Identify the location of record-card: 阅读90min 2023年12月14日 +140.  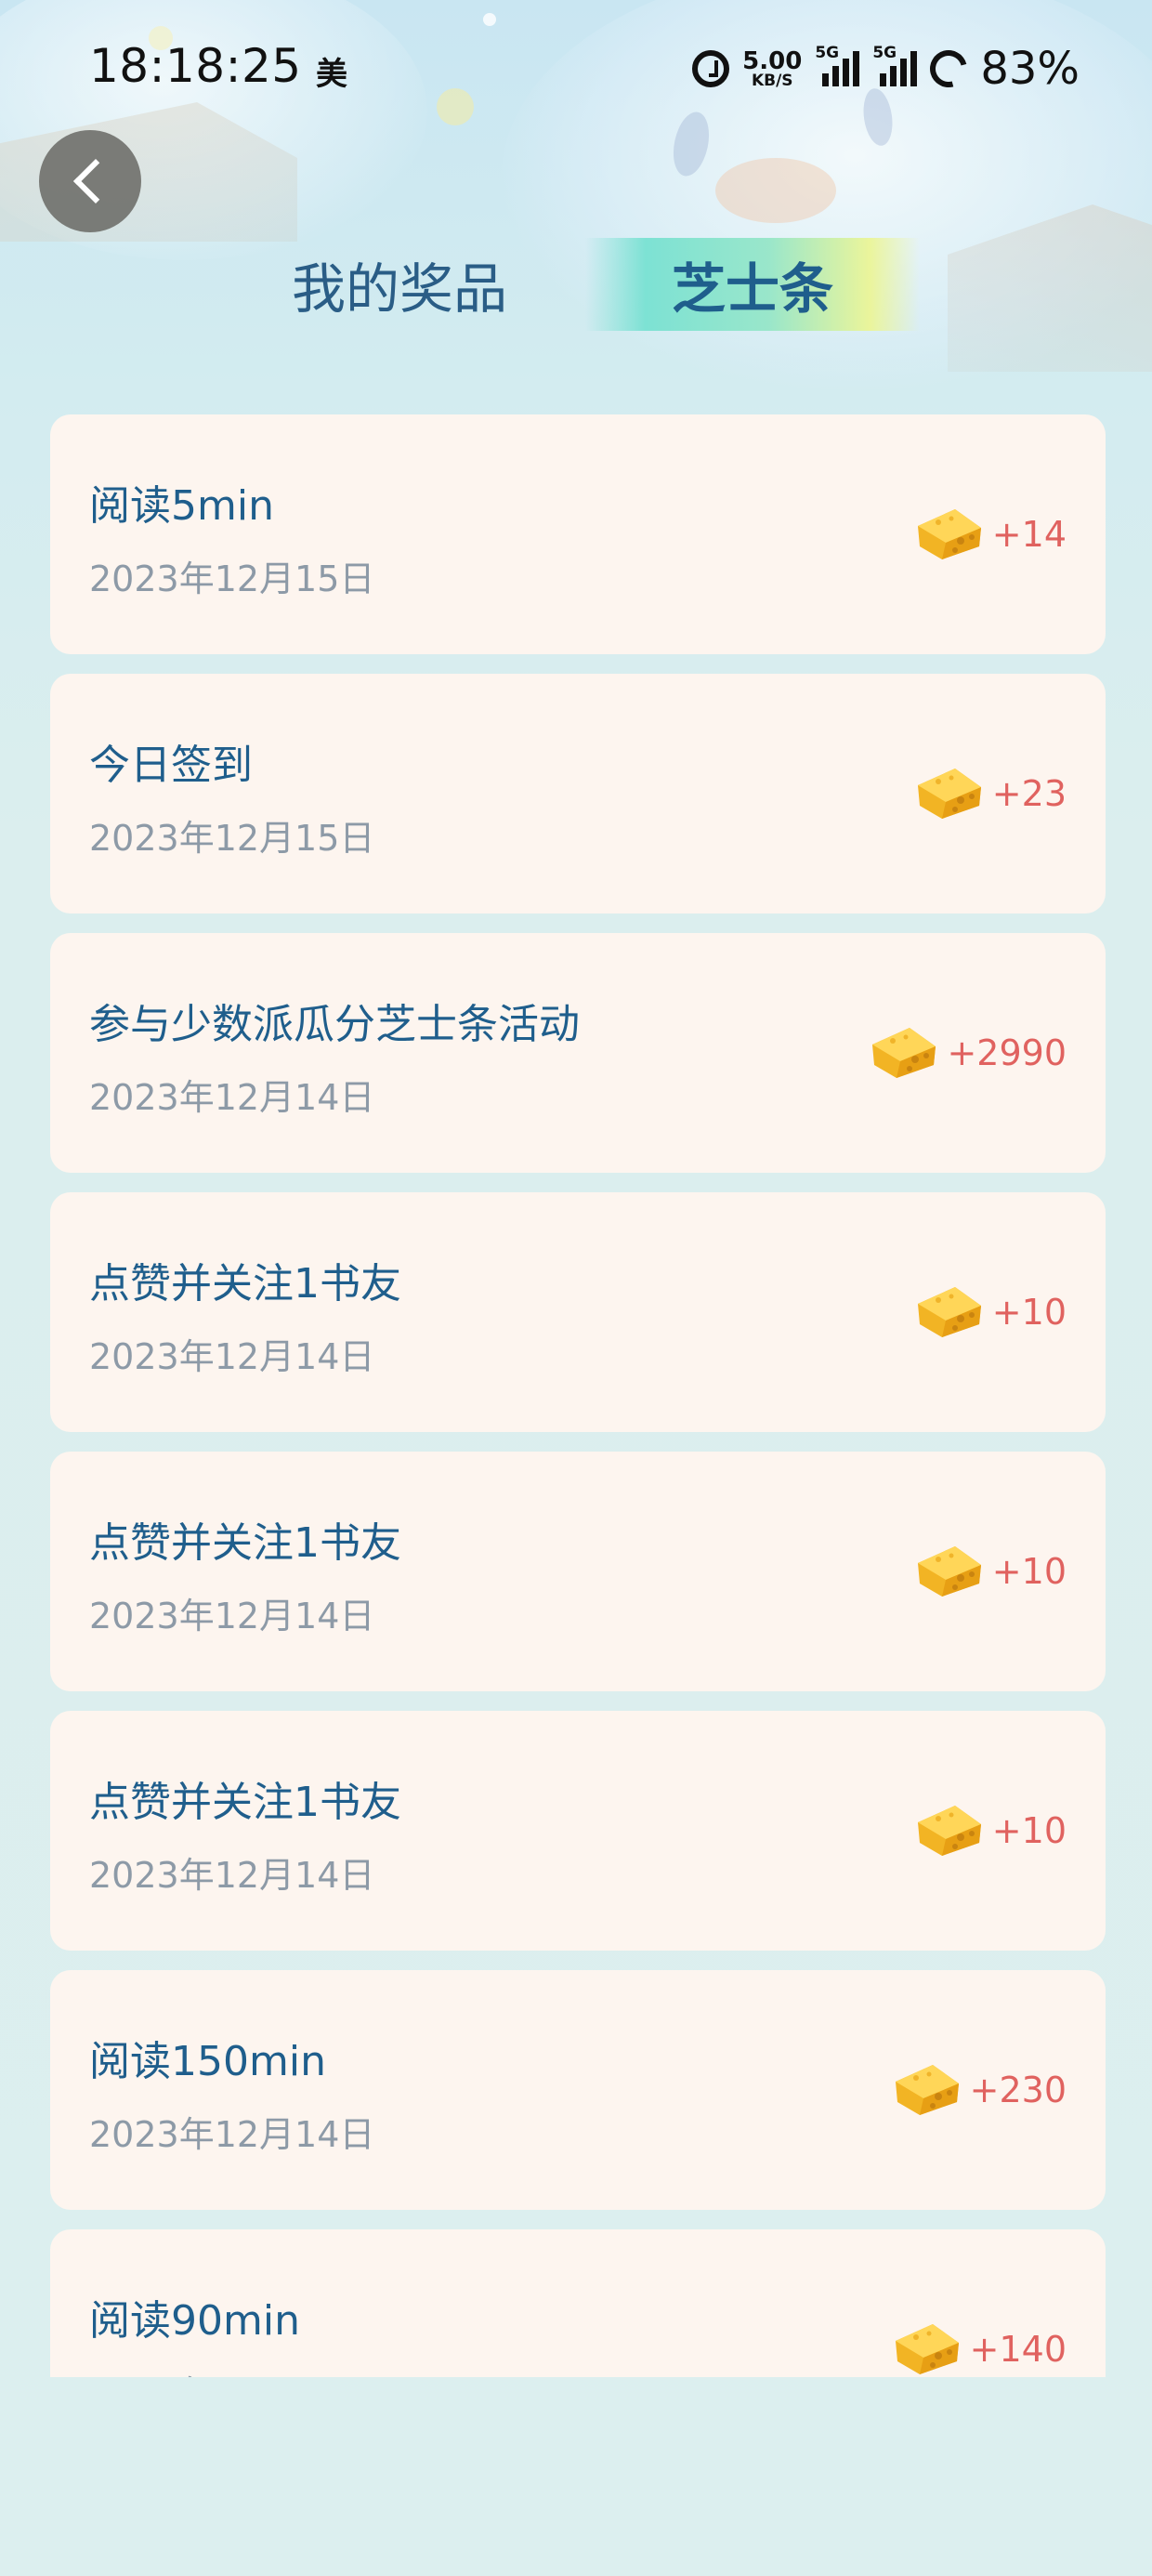
(578, 2303).